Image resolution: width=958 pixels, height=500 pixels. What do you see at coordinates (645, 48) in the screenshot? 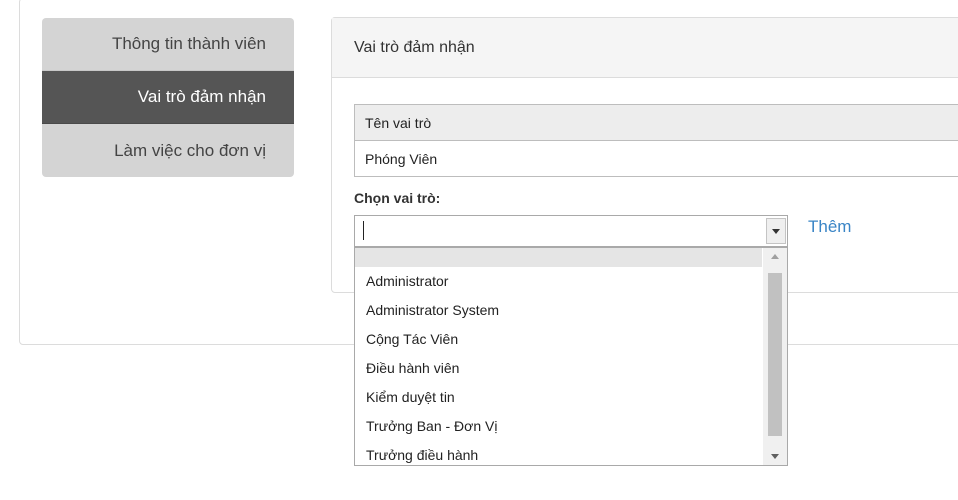
I see `panel-heading: Vai trò đảm nhận` at bounding box center [645, 48].